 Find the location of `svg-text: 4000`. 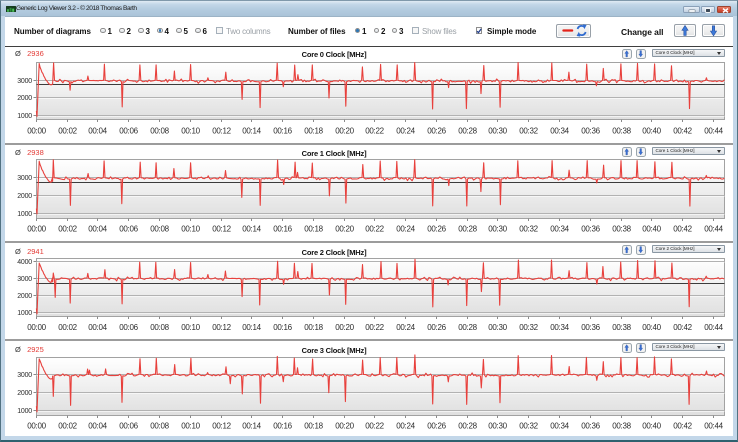

svg-text: 4000 is located at coordinates (24, 262).